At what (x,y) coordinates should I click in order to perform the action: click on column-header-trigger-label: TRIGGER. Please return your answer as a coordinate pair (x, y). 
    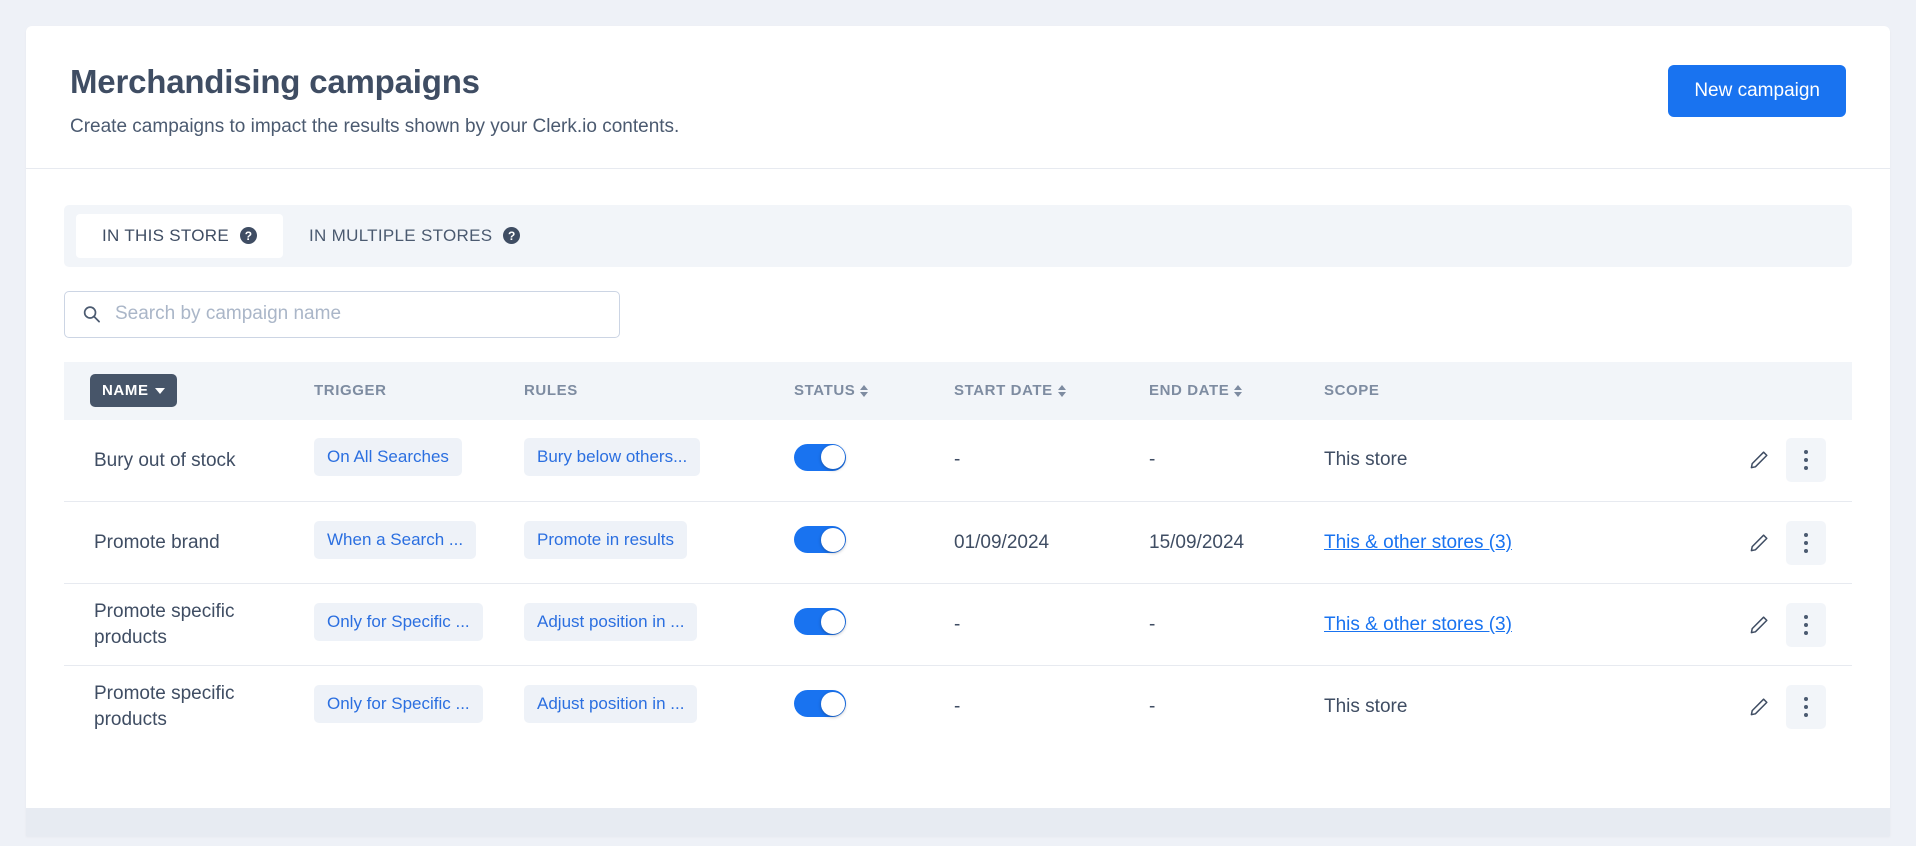
    Looking at the image, I should click on (350, 391).